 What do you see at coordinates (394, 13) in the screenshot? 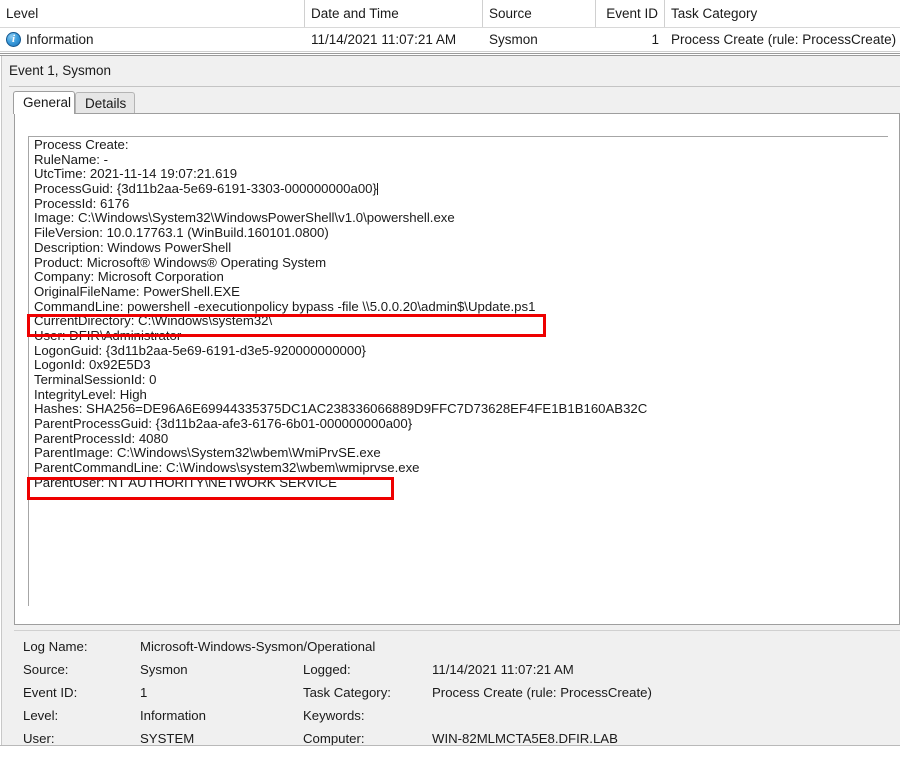
I see `column-header-date-and-time: Date and Time` at bounding box center [394, 13].